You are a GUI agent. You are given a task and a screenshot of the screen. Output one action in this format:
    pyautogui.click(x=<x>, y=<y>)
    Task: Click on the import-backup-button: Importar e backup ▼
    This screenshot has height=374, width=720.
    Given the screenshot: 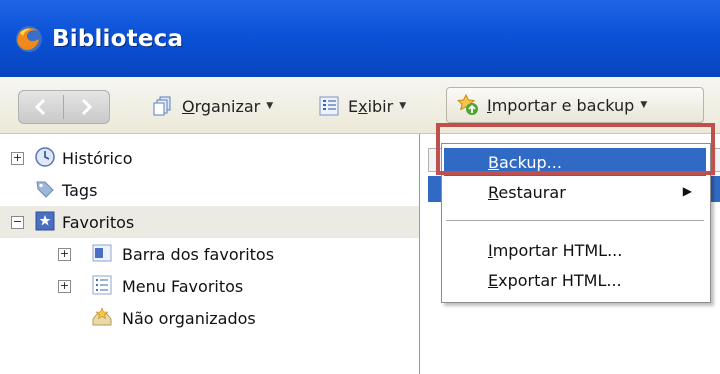 What is the action you would take?
    pyautogui.click(x=575, y=105)
    